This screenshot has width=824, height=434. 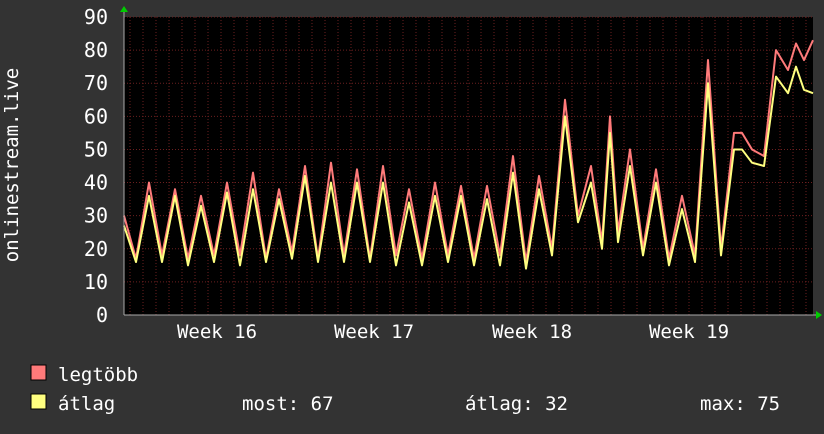 I want to click on y-axis-label: onlinestream.live, so click(x=12, y=165).